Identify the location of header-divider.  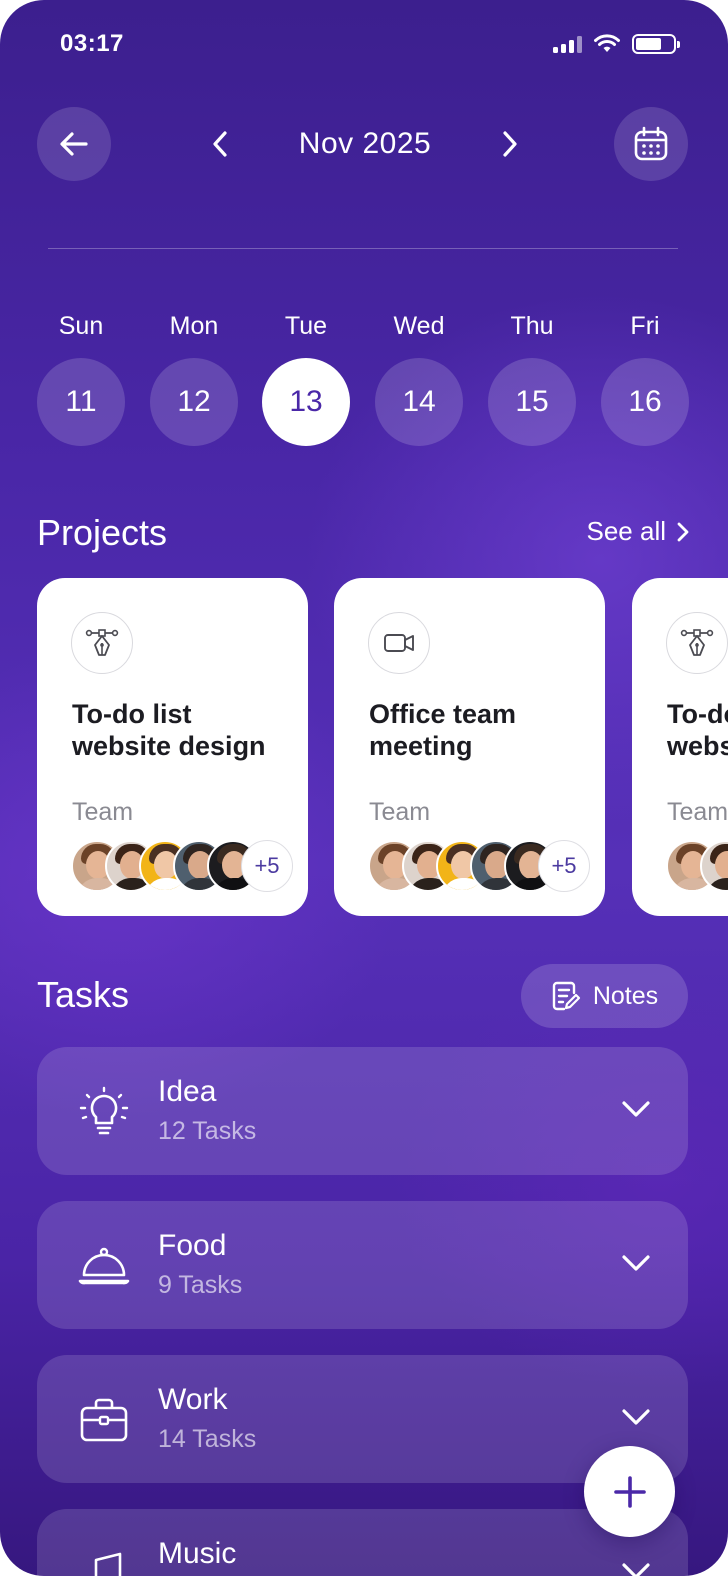
(363, 248).